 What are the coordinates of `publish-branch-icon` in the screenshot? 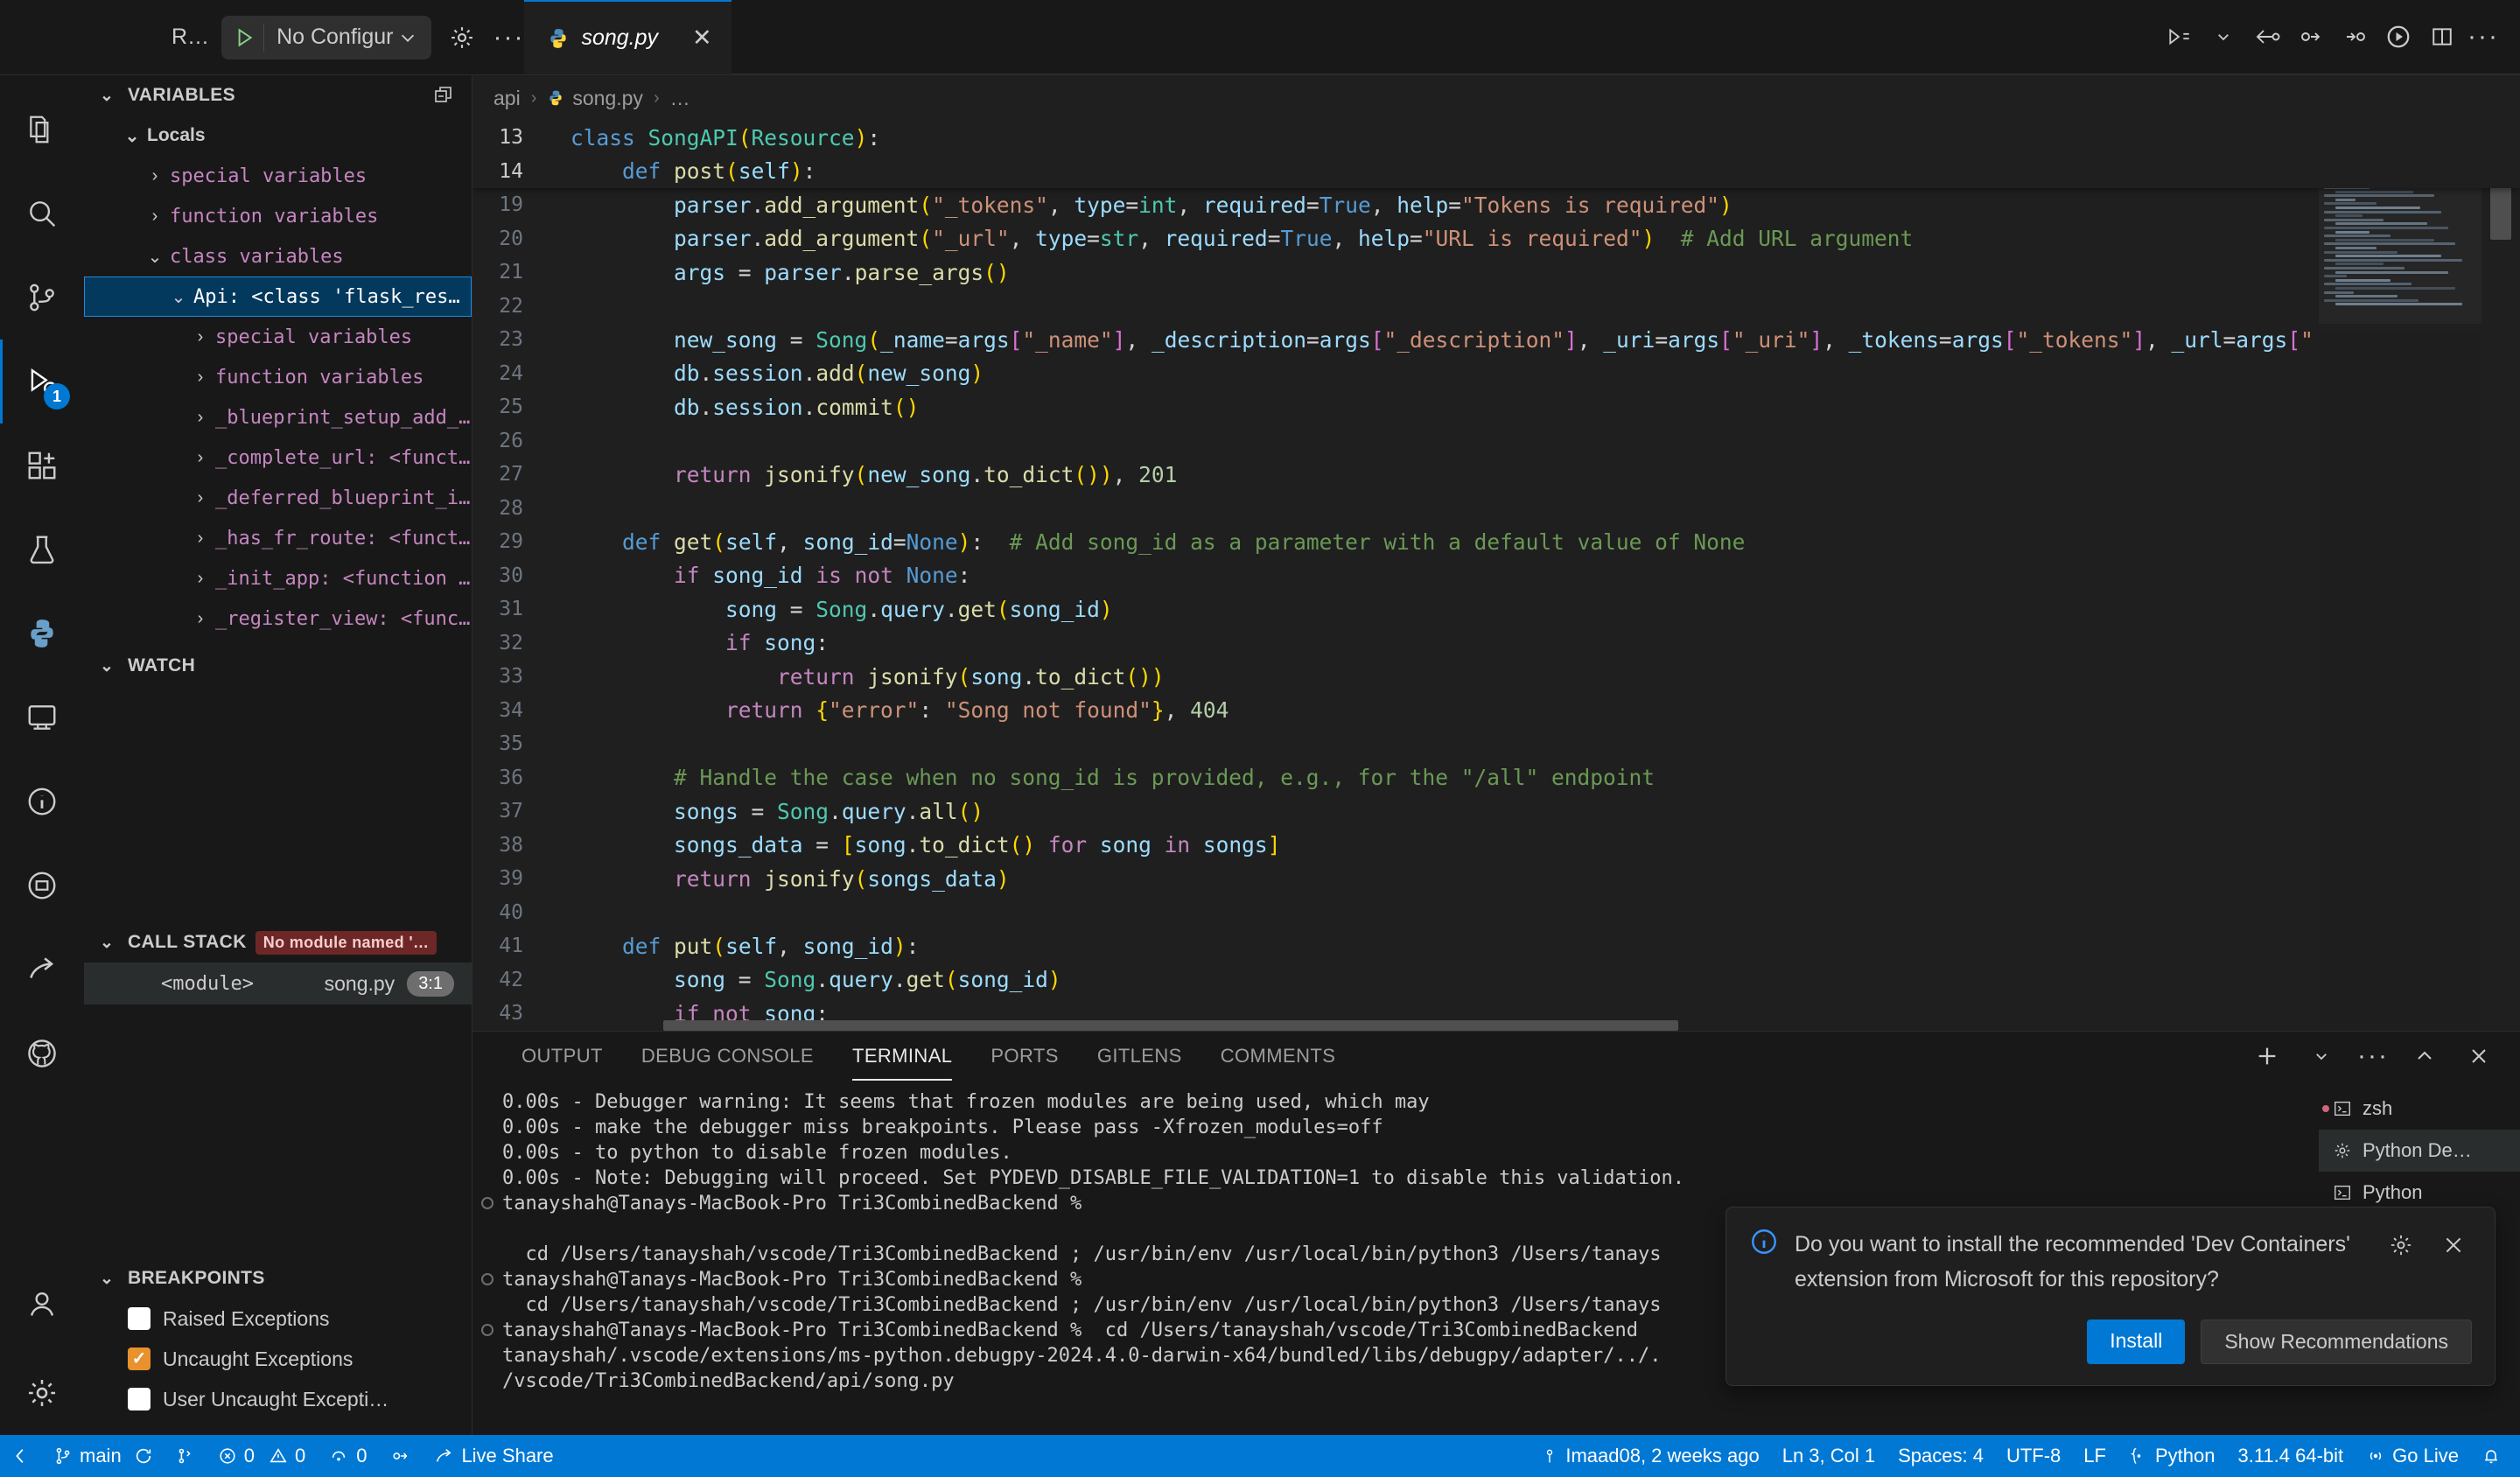 It's located at (185, 1456).